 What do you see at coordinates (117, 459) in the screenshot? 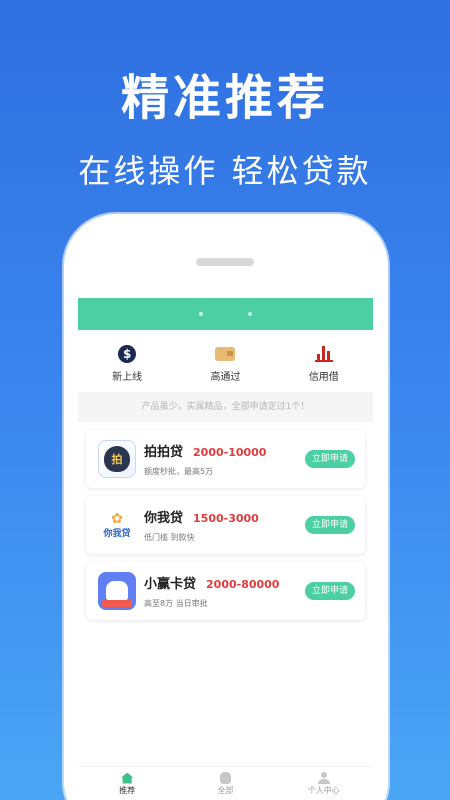
I see `paipaidai-logo: 拍` at bounding box center [117, 459].